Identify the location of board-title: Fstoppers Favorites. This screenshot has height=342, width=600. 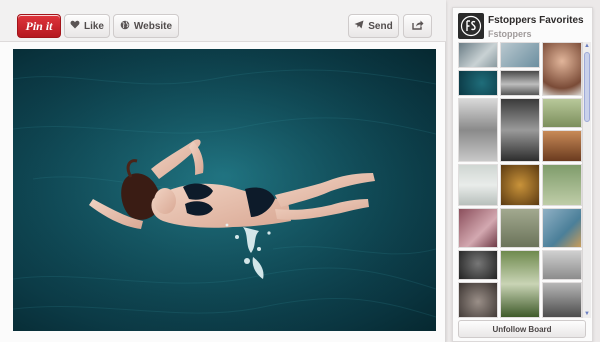
(536, 20).